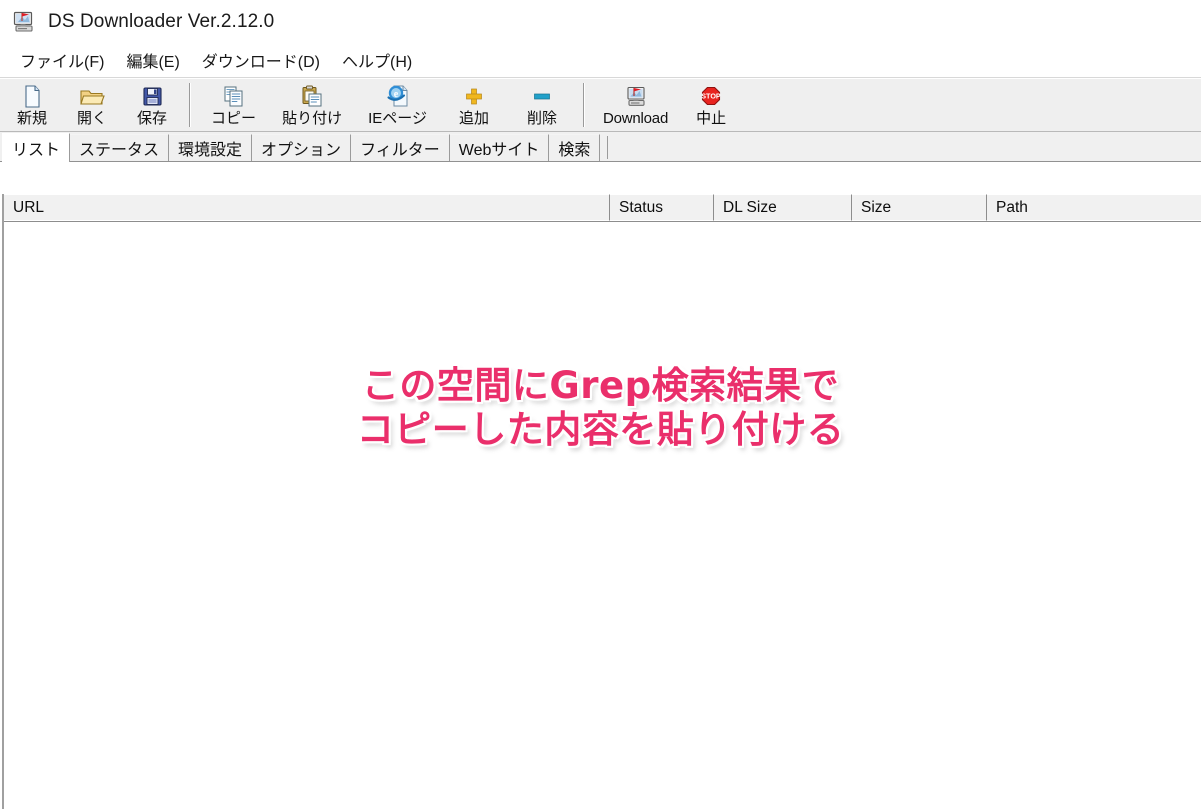  I want to click on svg-text: e, so click(395, 94).